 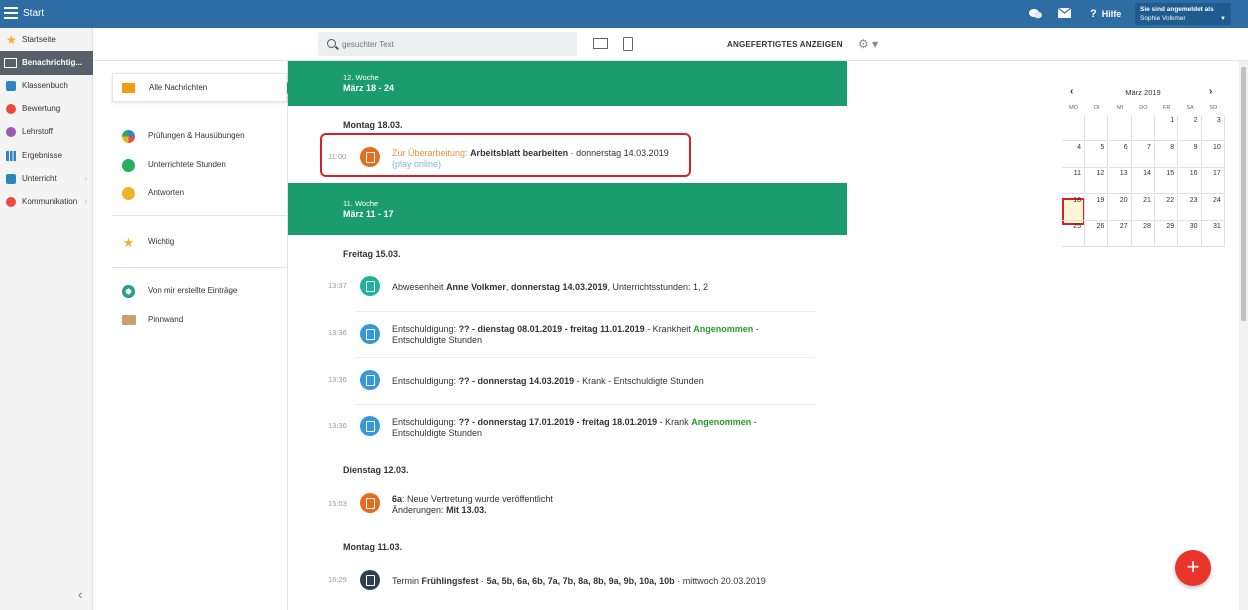 I want to click on communication-icon, so click(x=11, y=202).